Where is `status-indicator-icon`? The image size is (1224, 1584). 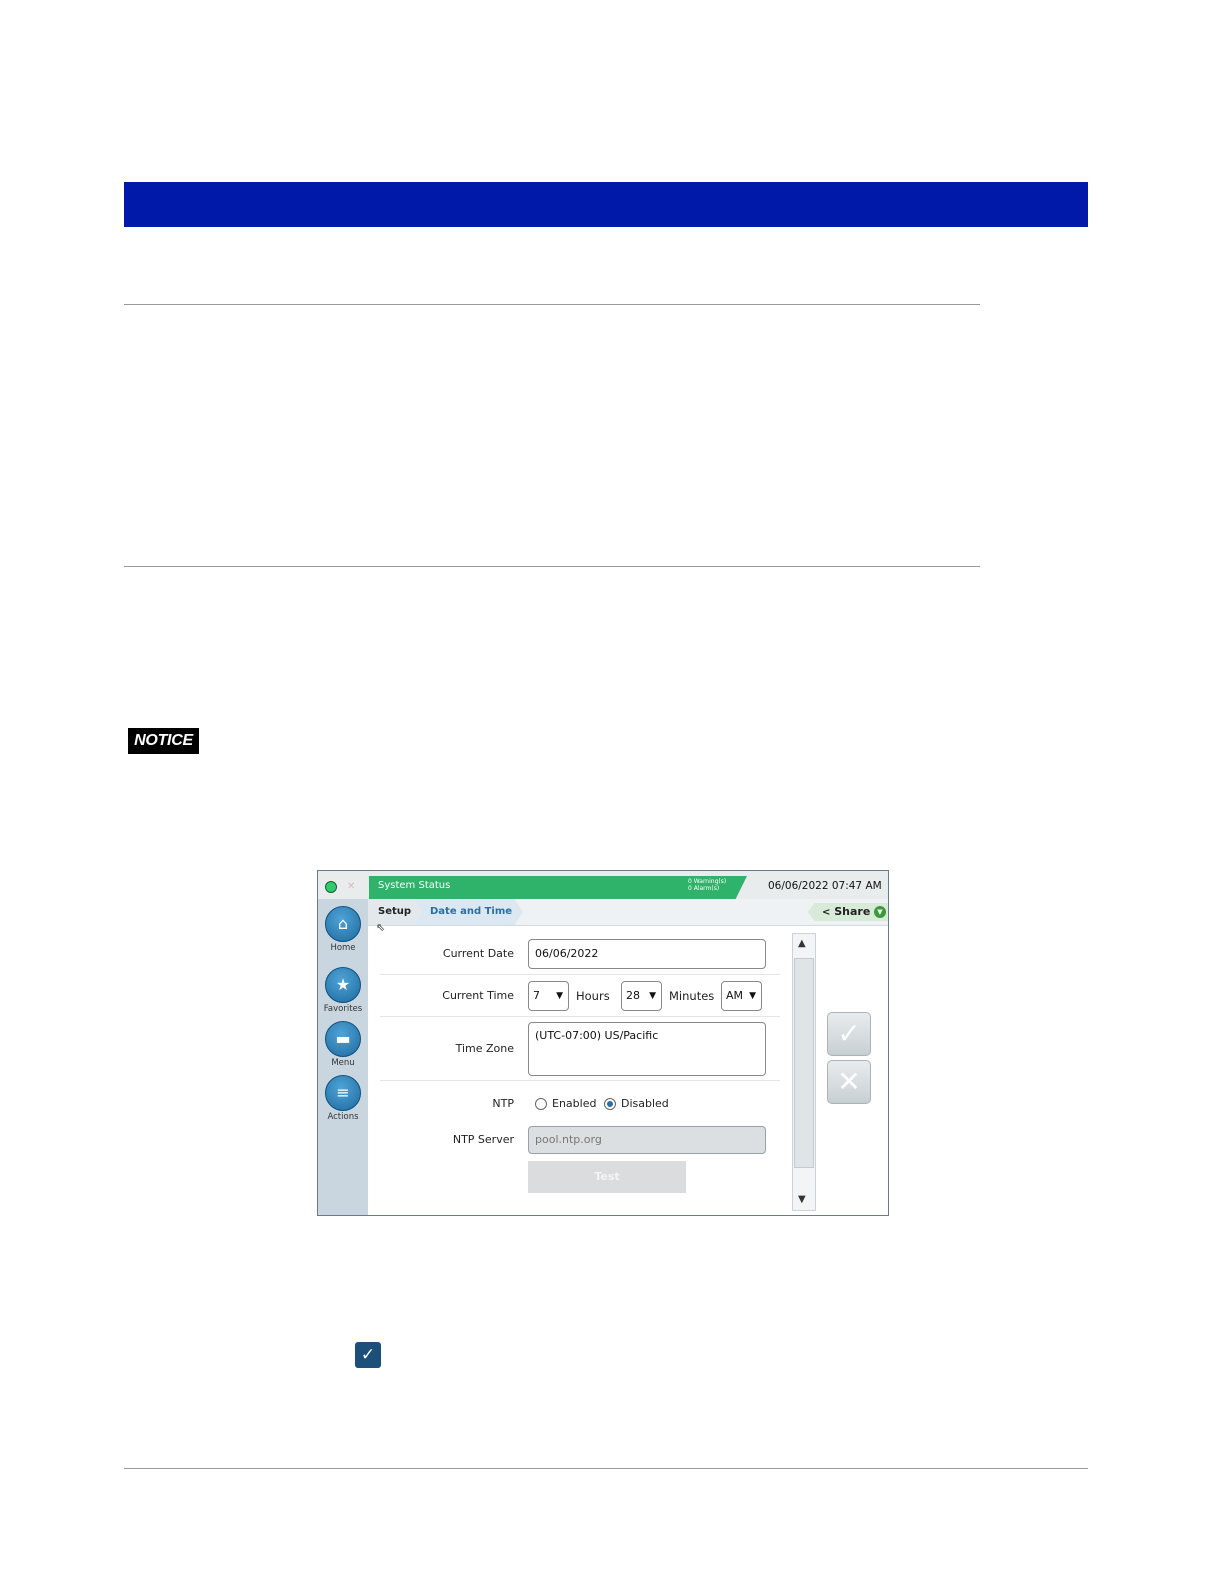
status-indicator-icon is located at coordinates (331, 887).